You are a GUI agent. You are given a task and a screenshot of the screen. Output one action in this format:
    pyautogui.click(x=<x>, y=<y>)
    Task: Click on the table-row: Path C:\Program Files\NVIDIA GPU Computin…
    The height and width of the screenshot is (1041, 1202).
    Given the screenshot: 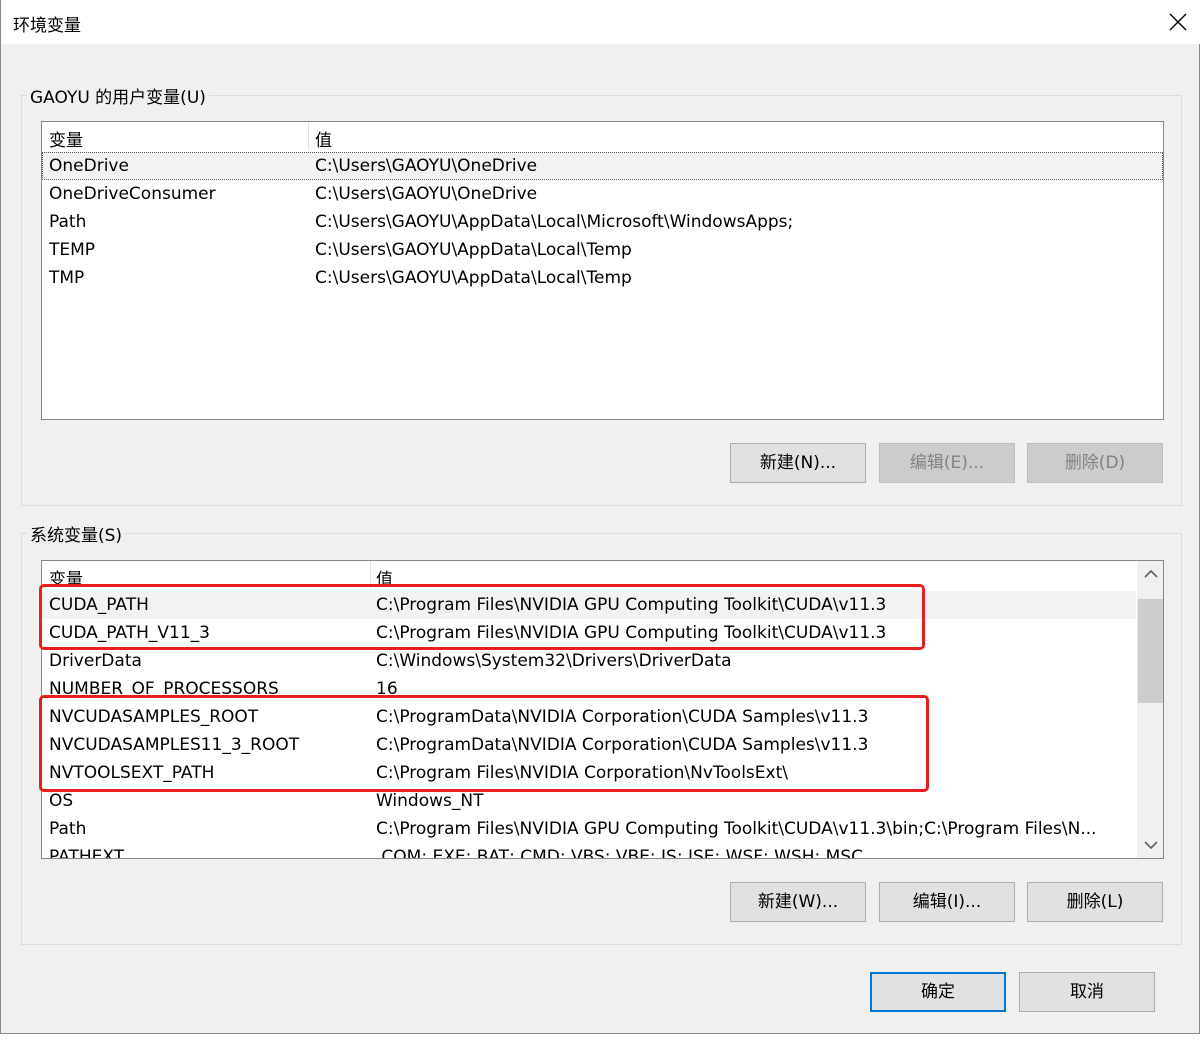 What is the action you would take?
    pyautogui.click(x=589, y=829)
    